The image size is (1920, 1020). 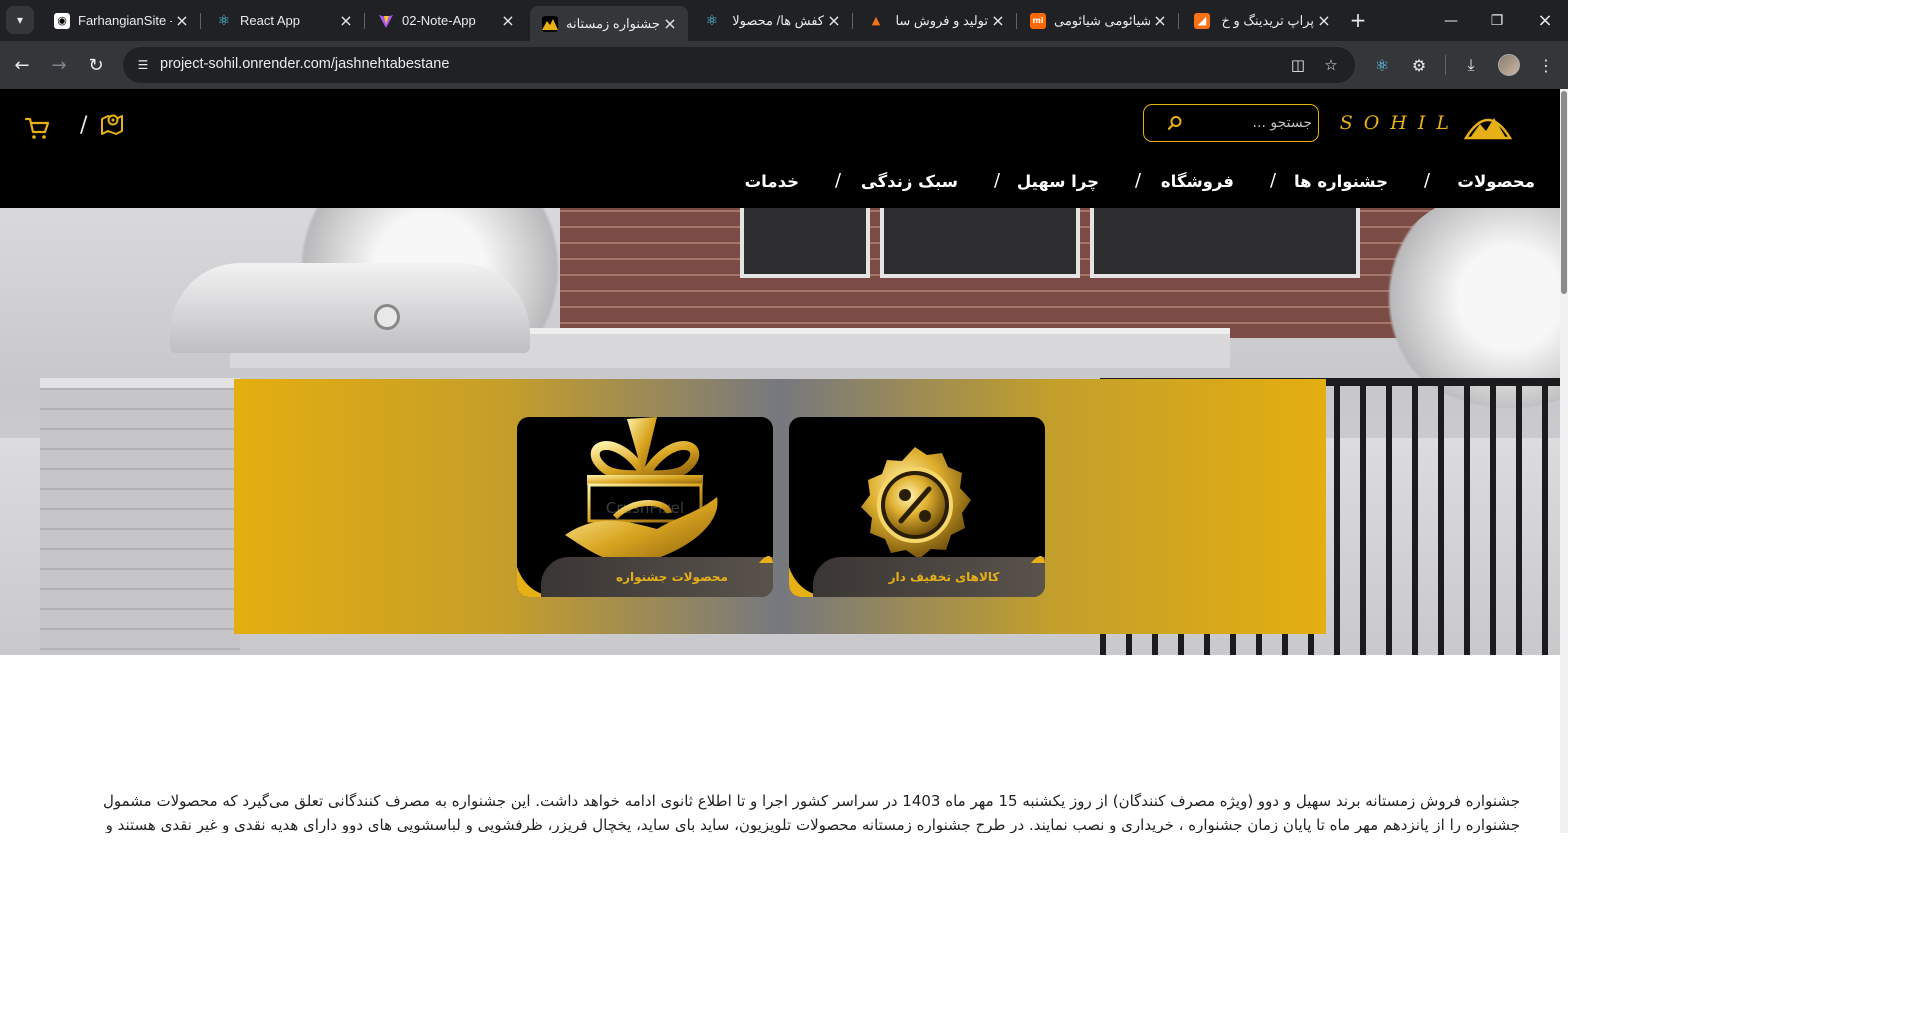 What do you see at coordinates (1545, 20) in the screenshot?
I see `close-window-button: ×` at bounding box center [1545, 20].